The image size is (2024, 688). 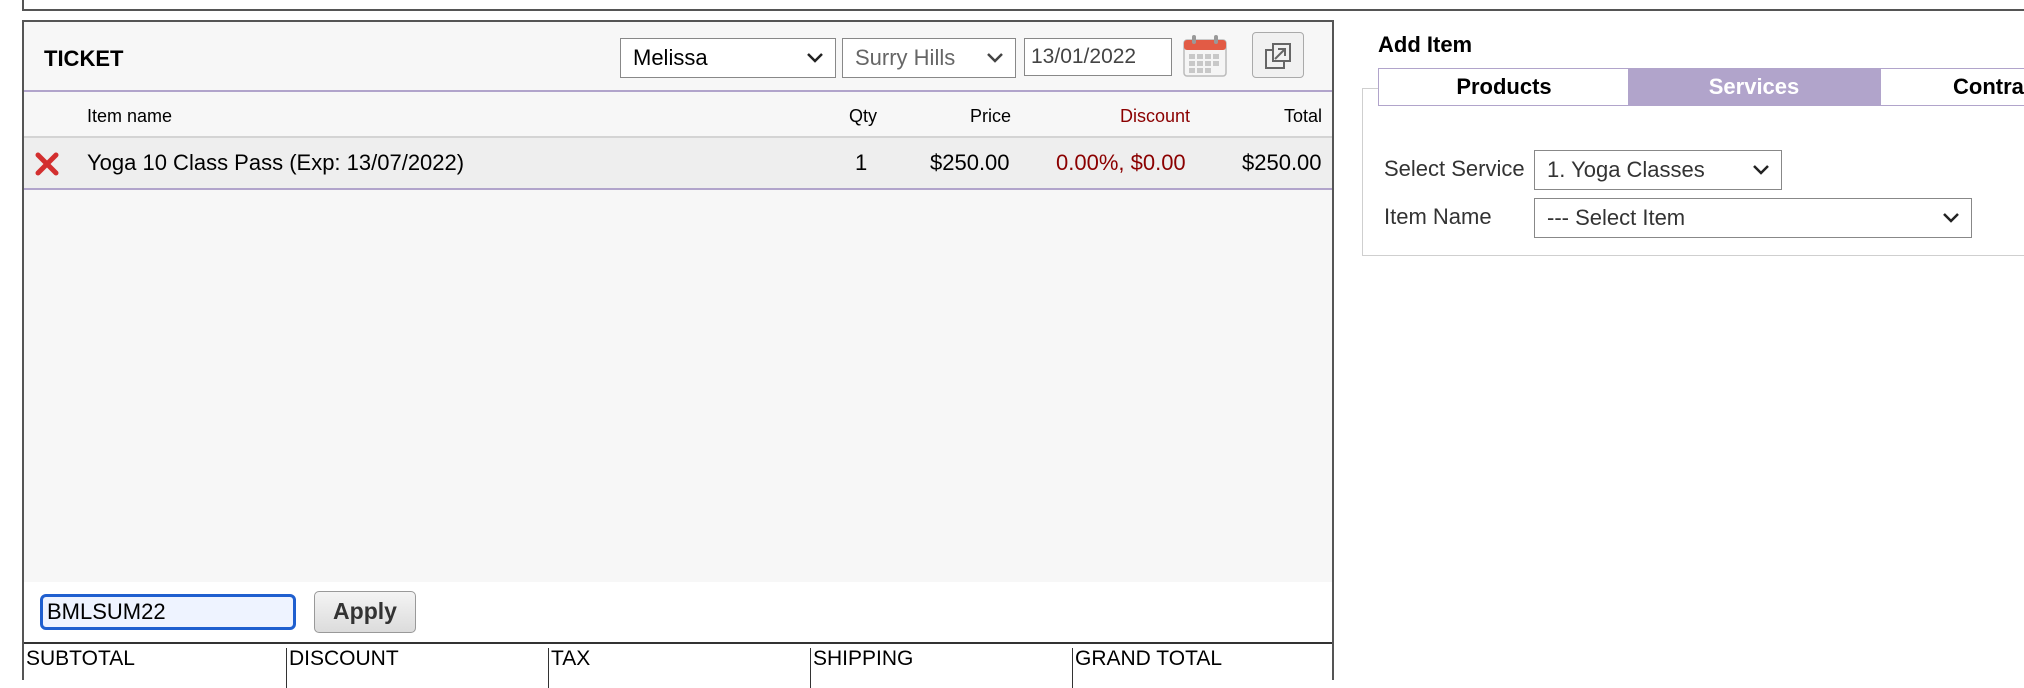 I want to click on item-discount-cell: 0.00%, $0.00, so click(x=1121, y=163).